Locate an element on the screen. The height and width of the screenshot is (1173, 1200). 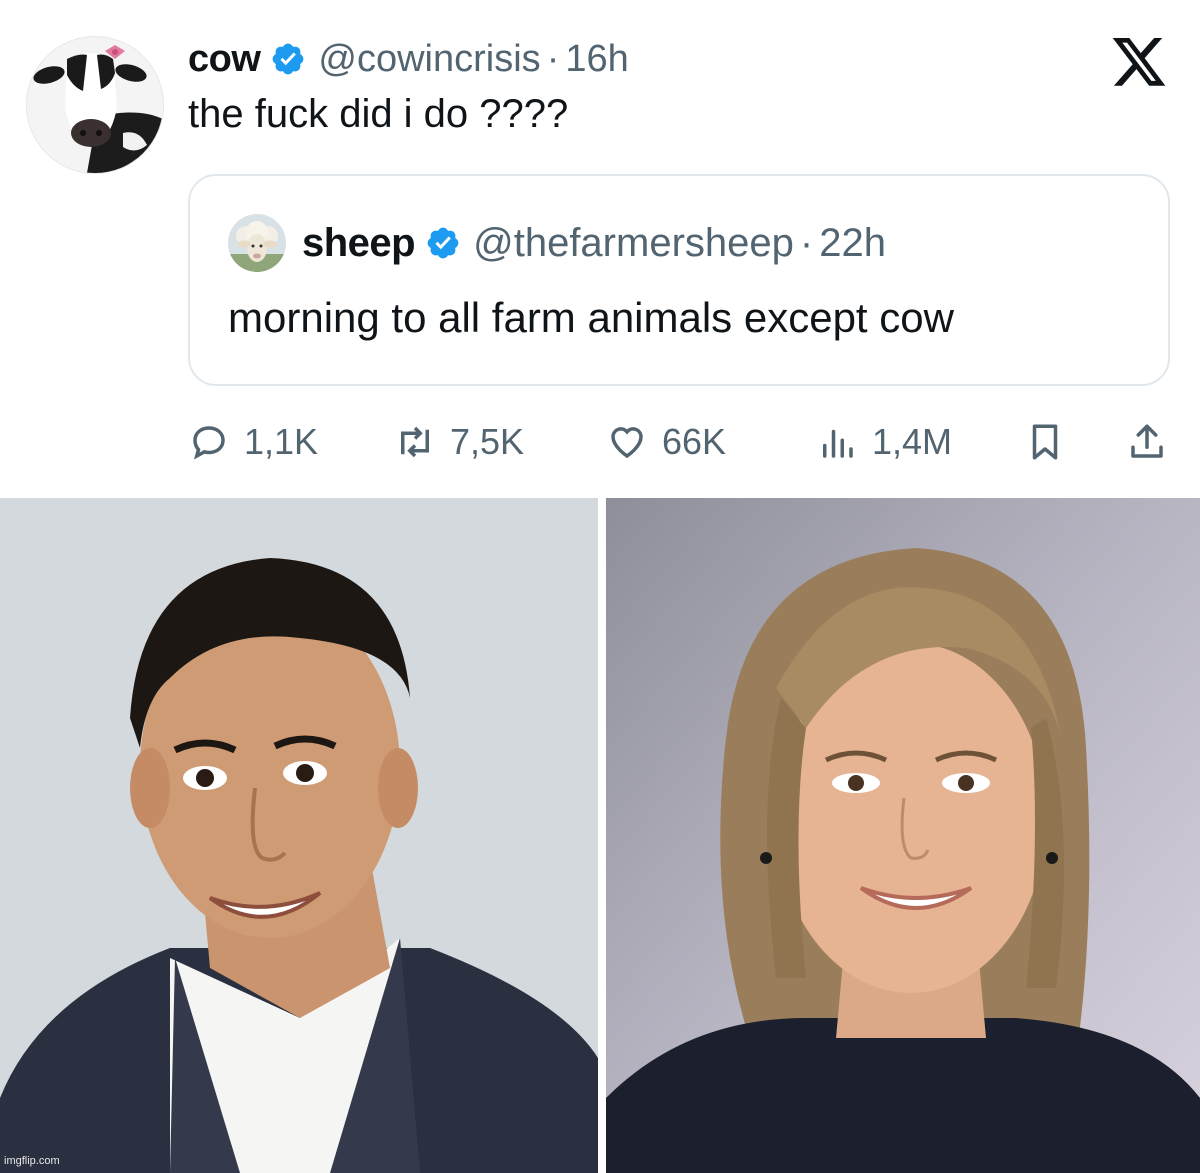
views-button: 1,4M is located at coordinates (884, 442).